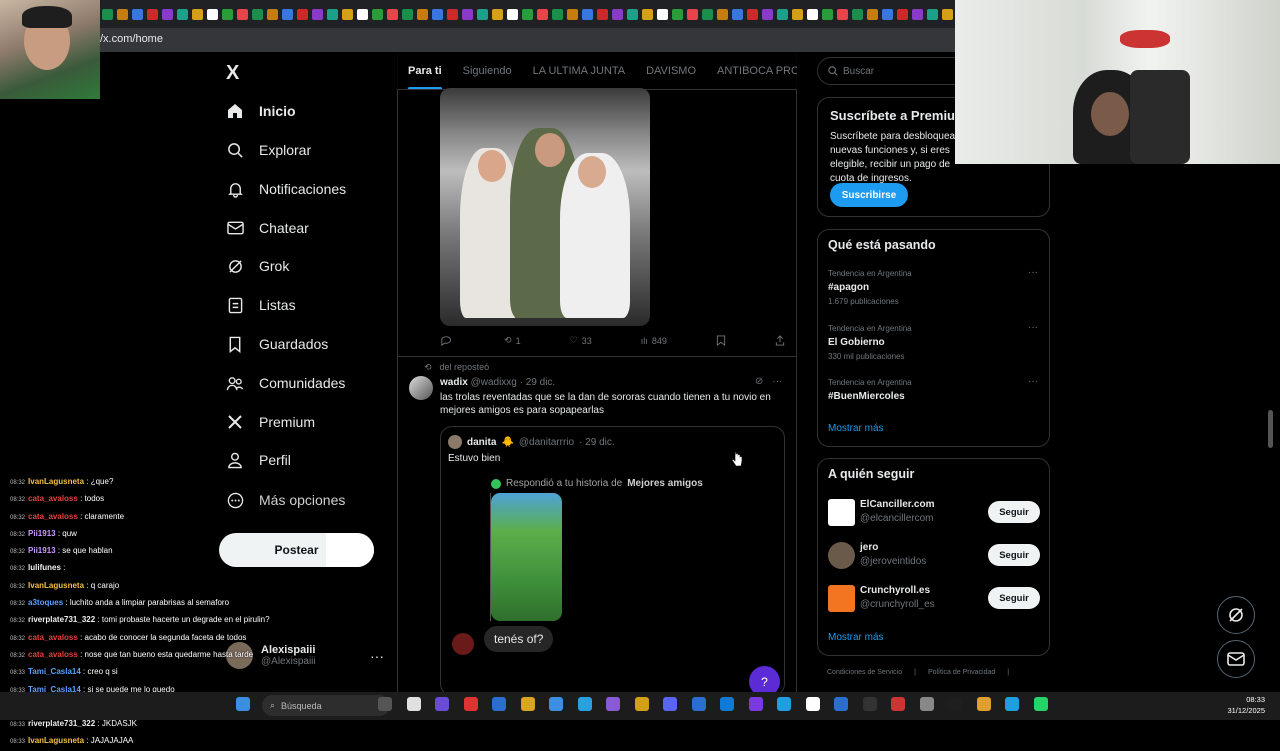 This screenshot has width=1280, height=751. Describe the element at coordinates (454, 382) in the screenshot. I see `author-name: wadix` at that location.